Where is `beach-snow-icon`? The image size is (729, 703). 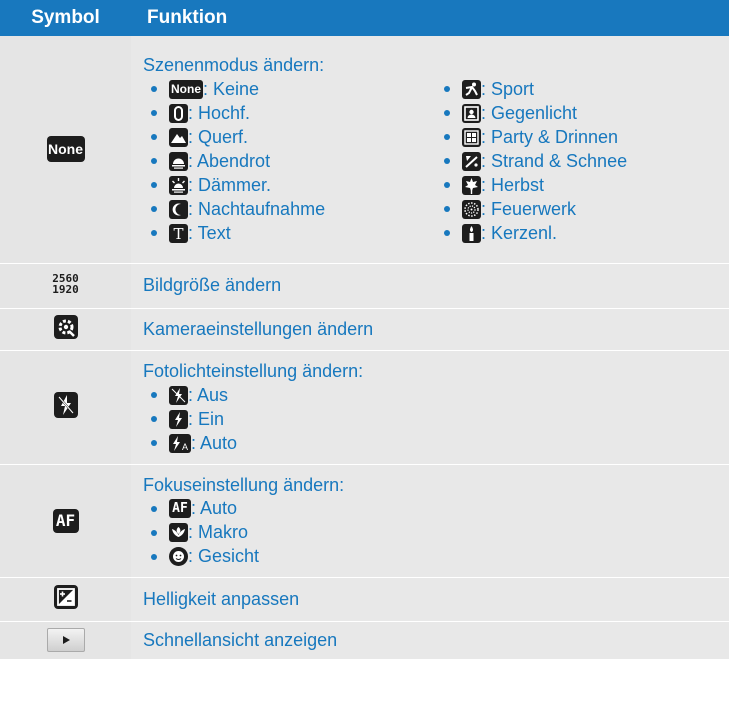
beach-snow-icon is located at coordinates (471, 161).